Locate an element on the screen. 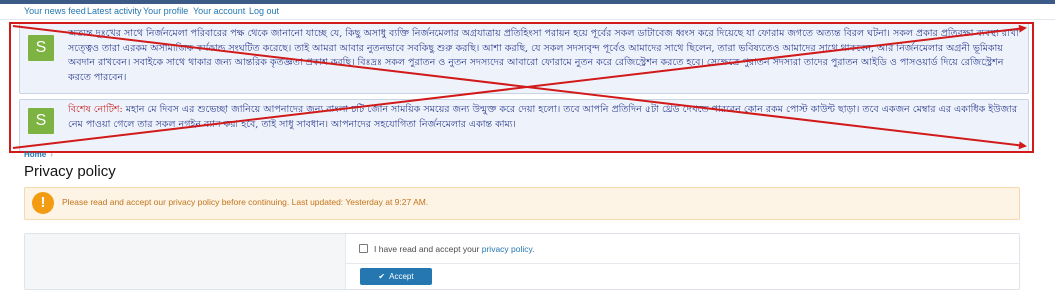  checkbox-label-suffix: . is located at coordinates (533, 249).